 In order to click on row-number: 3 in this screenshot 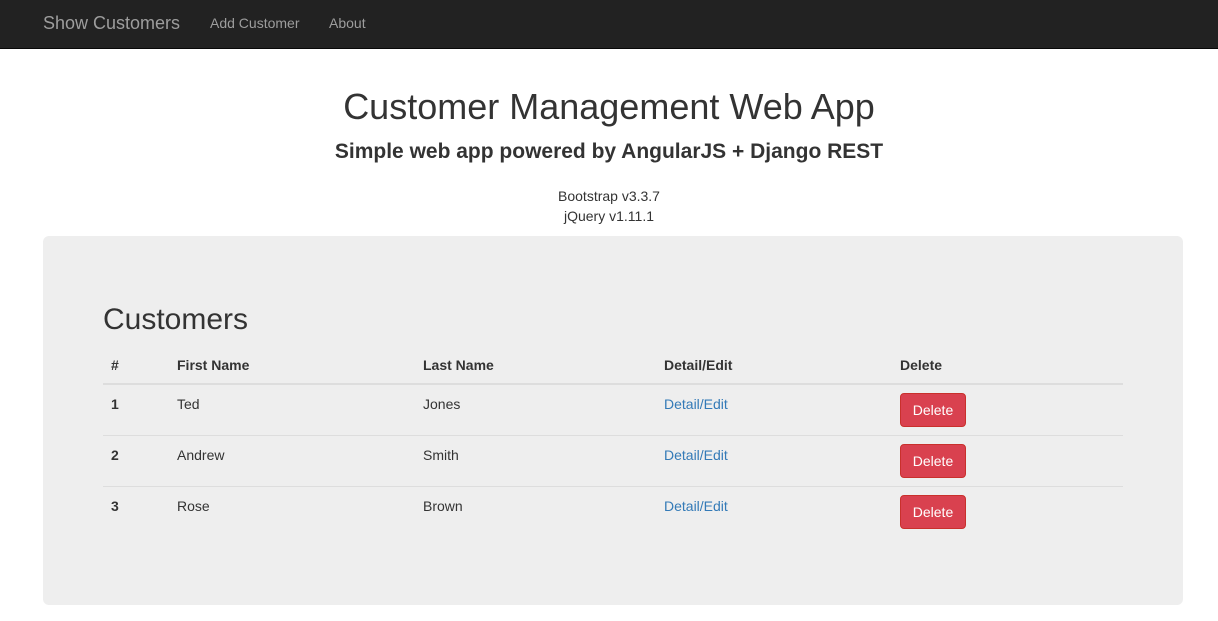, I will do `click(115, 506)`.